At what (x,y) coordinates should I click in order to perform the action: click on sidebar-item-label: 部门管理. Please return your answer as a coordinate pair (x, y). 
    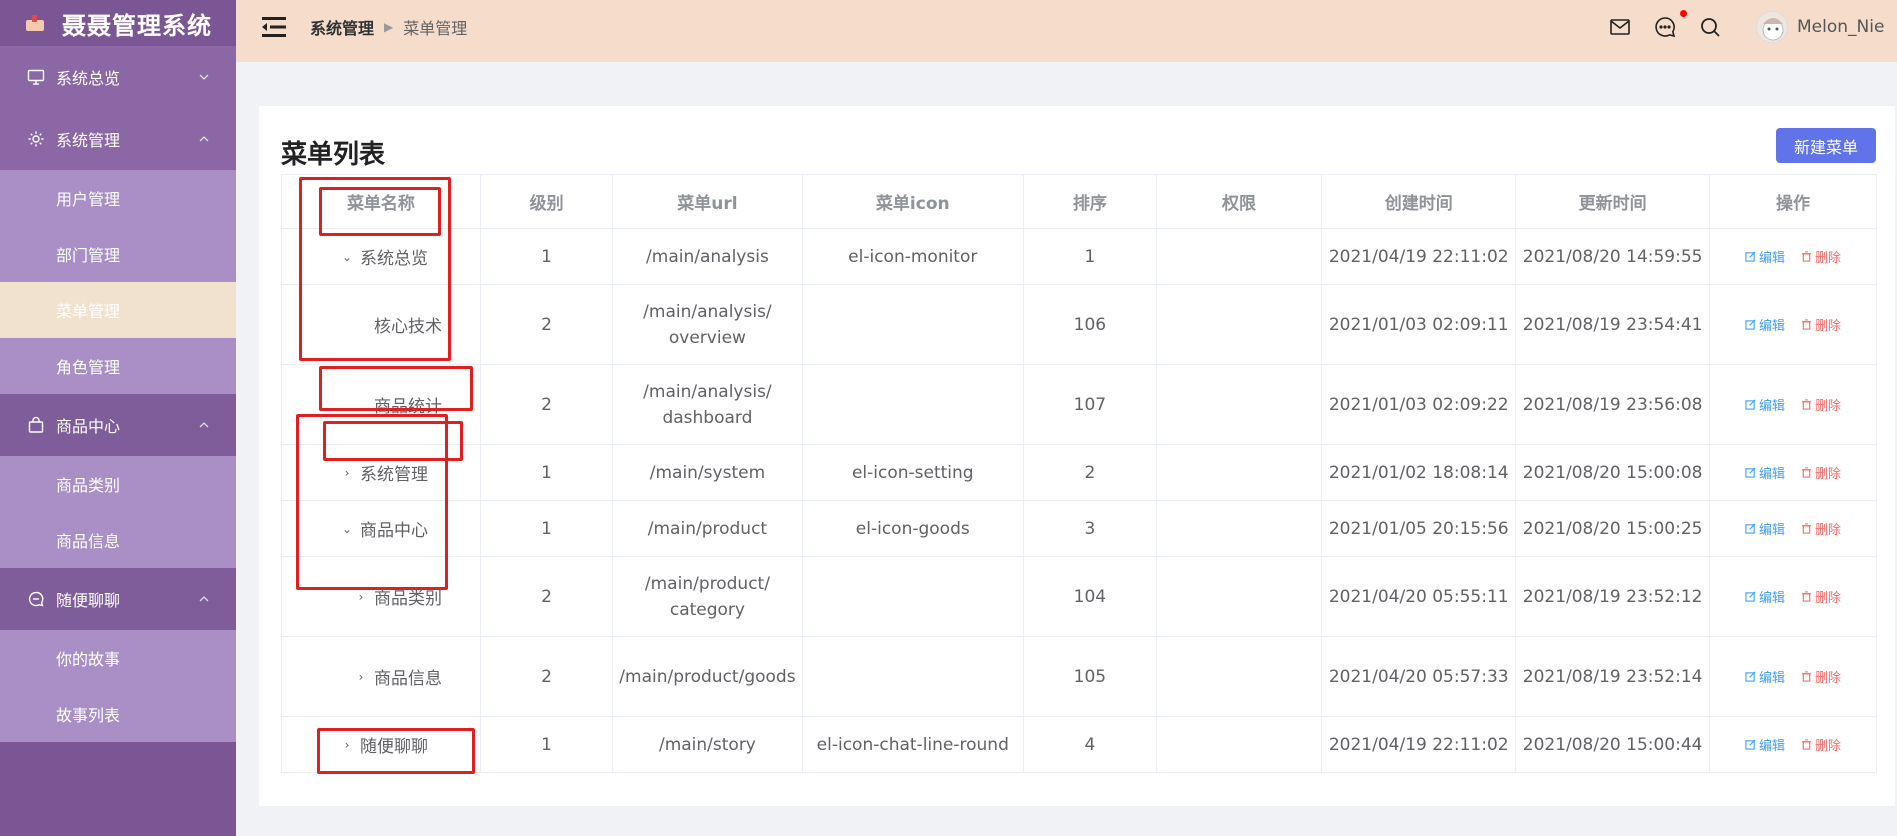
    Looking at the image, I should click on (88, 255).